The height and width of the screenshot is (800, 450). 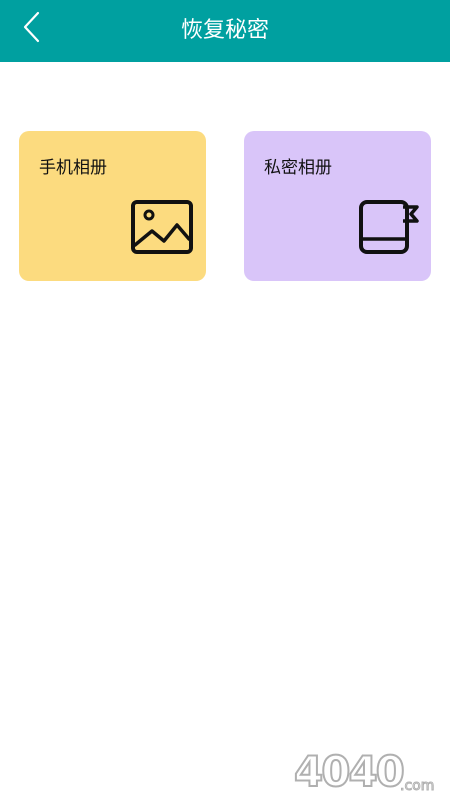 What do you see at coordinates (162, 227) in the screenshot?
I see `image-icon` at bounding box center [162, 227].